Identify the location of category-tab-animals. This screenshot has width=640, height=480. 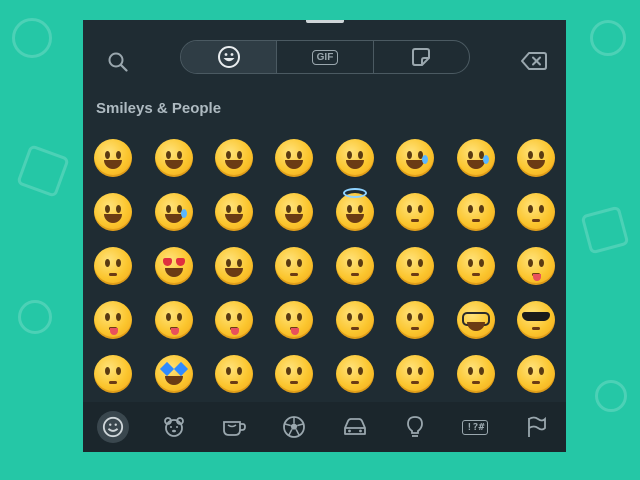
(173, 427).